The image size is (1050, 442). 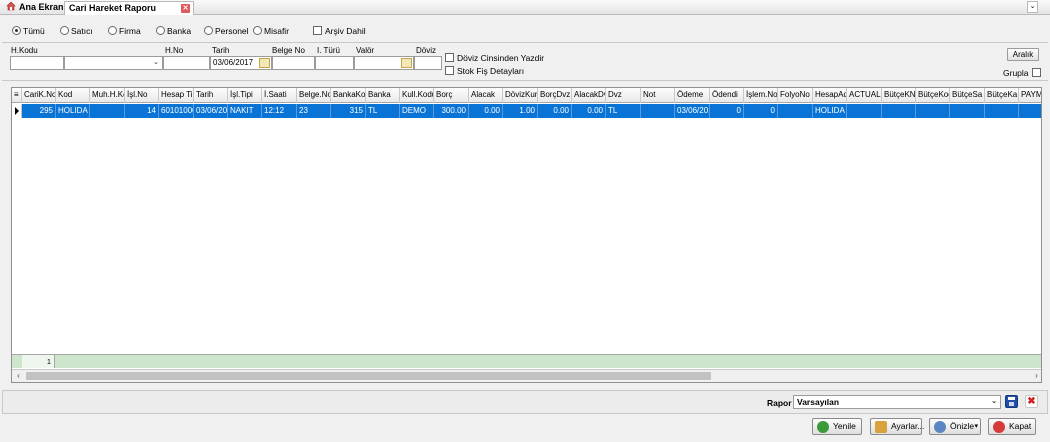 I want to click on col-header: FolyoNo, so click(x=795, y=95).